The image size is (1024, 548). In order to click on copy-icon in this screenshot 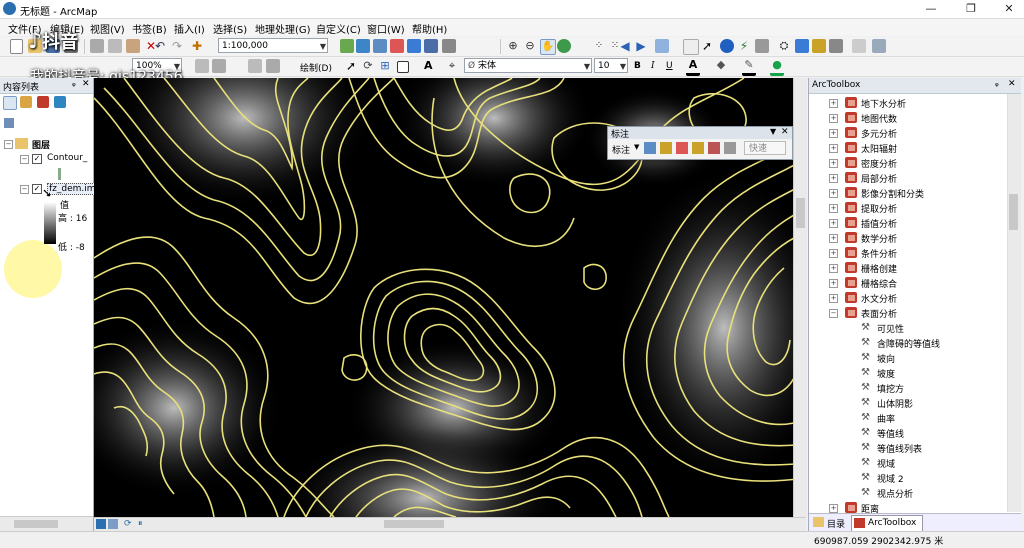, I will do `click(115, 46)`.